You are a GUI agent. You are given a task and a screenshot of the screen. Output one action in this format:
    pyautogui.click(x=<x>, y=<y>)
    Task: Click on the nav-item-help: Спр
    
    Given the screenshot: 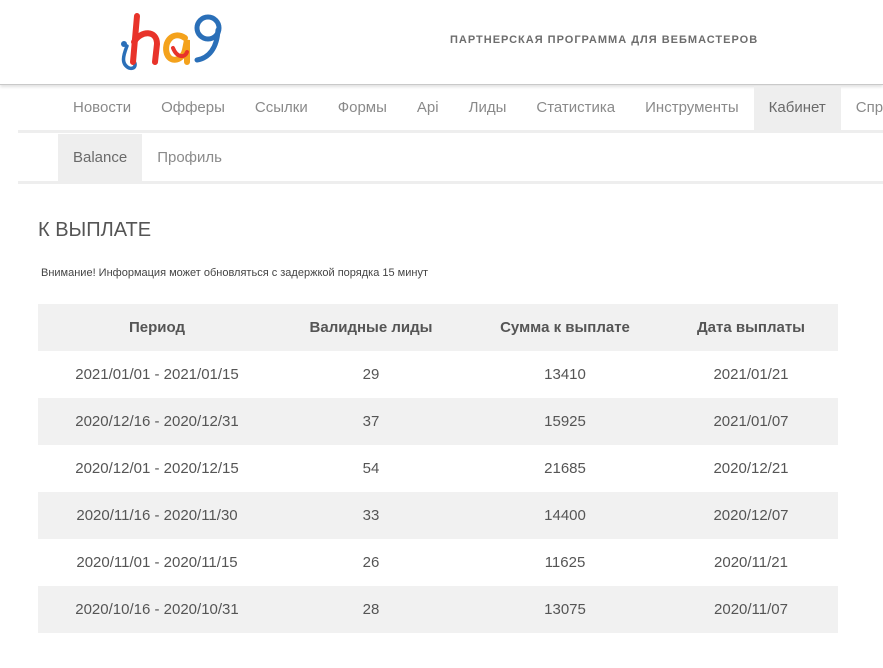 What is the action you would take?
    pyautogui.click(x=862, y=108)
    